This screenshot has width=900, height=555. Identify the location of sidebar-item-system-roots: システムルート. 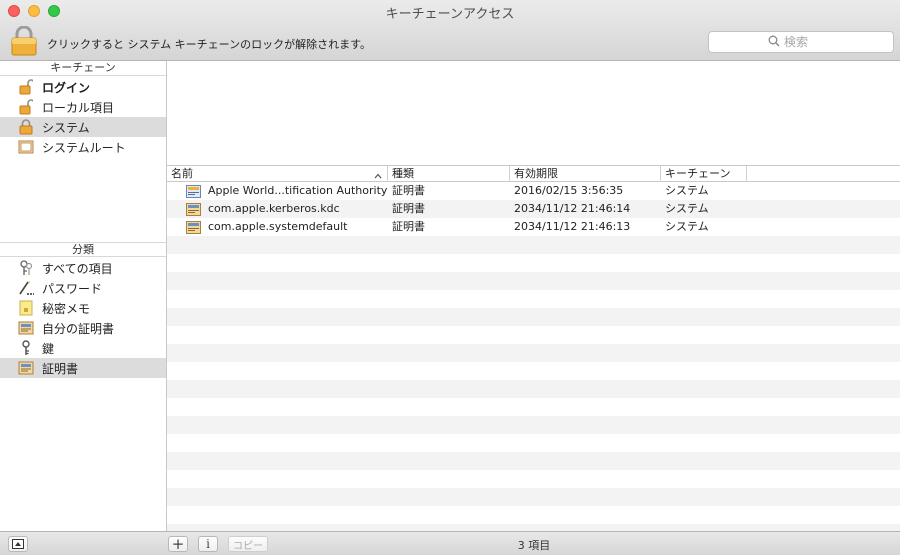
(83, 147).